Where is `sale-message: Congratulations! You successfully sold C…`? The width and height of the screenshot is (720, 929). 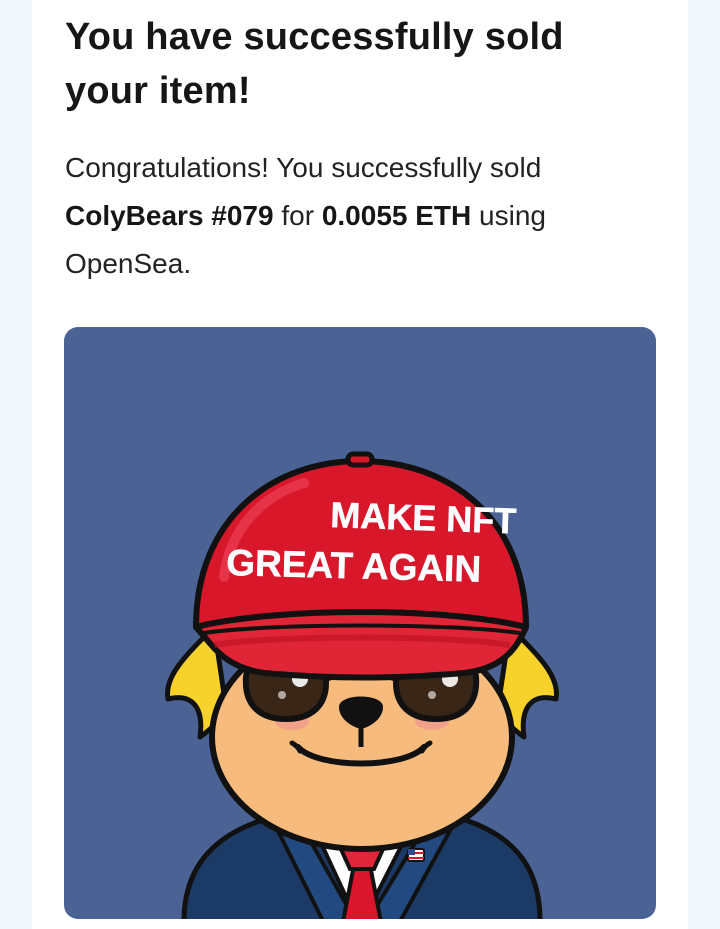
sale-message: Congratulations! You successfully sold C… is located at coordinates (360, 216).